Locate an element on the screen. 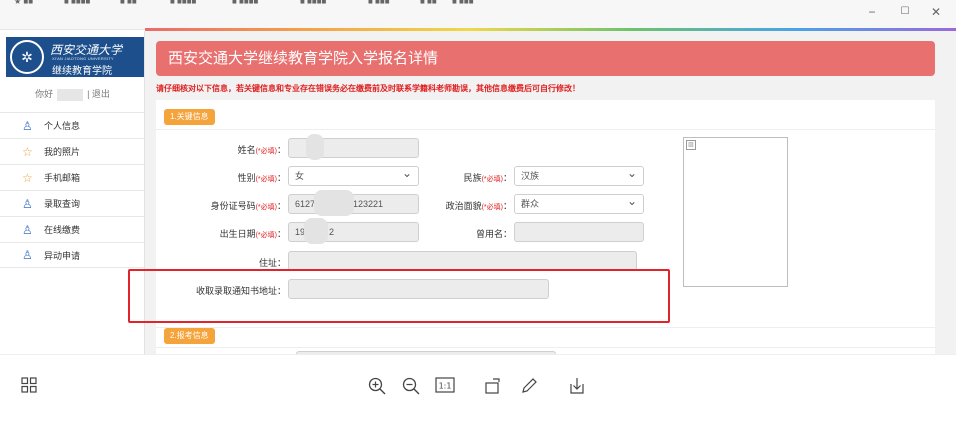 The image size is (956, 423). name-label: 姓名(*必填)： is located at coordinates (261, 150).